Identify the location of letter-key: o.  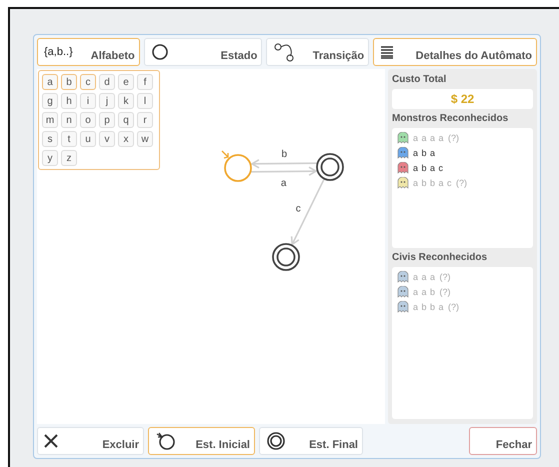
(88, 120).